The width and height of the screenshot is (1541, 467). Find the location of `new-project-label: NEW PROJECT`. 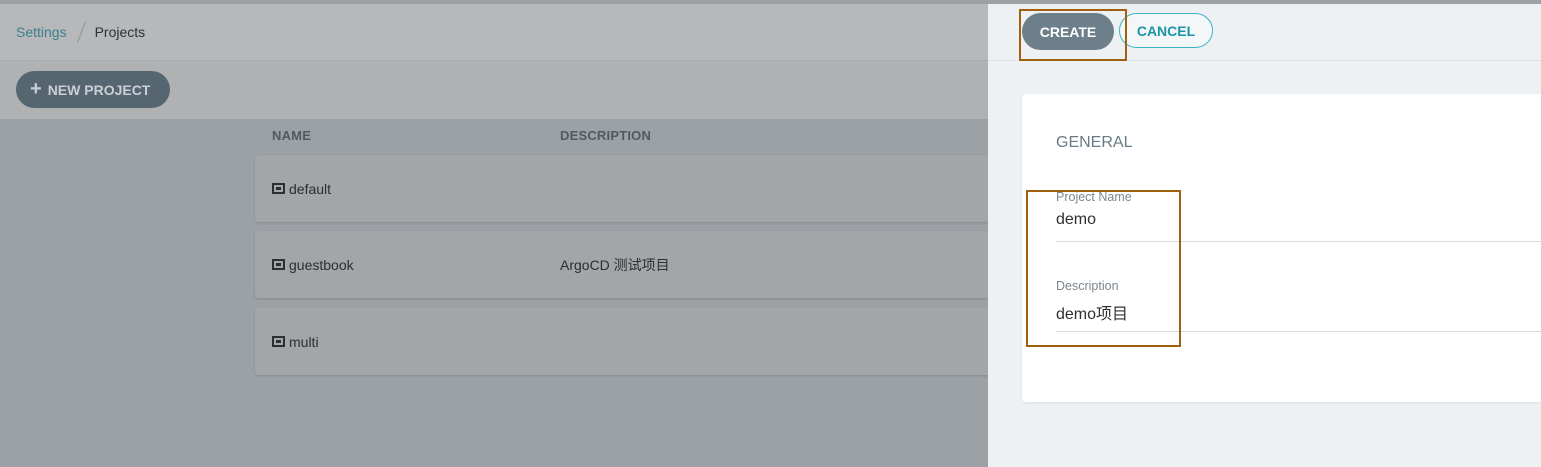

new-project-label: NEW PROJECT is located at coordinates (99, 89).